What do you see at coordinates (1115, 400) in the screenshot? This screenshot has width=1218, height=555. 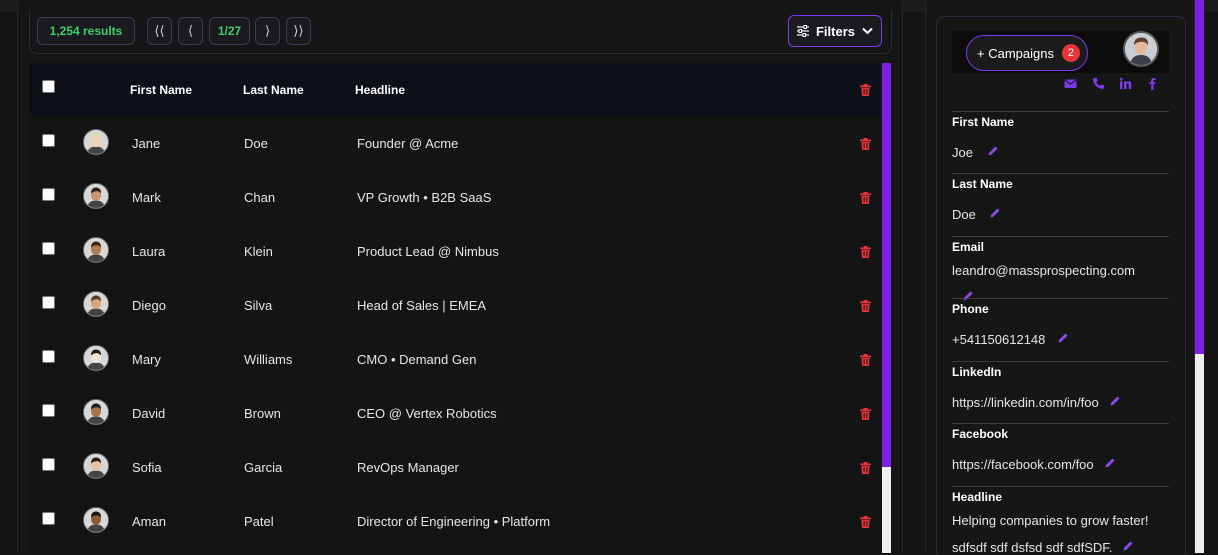 I see `edit-linkedin-pencil-icon` at bounding box center [1115, 400].